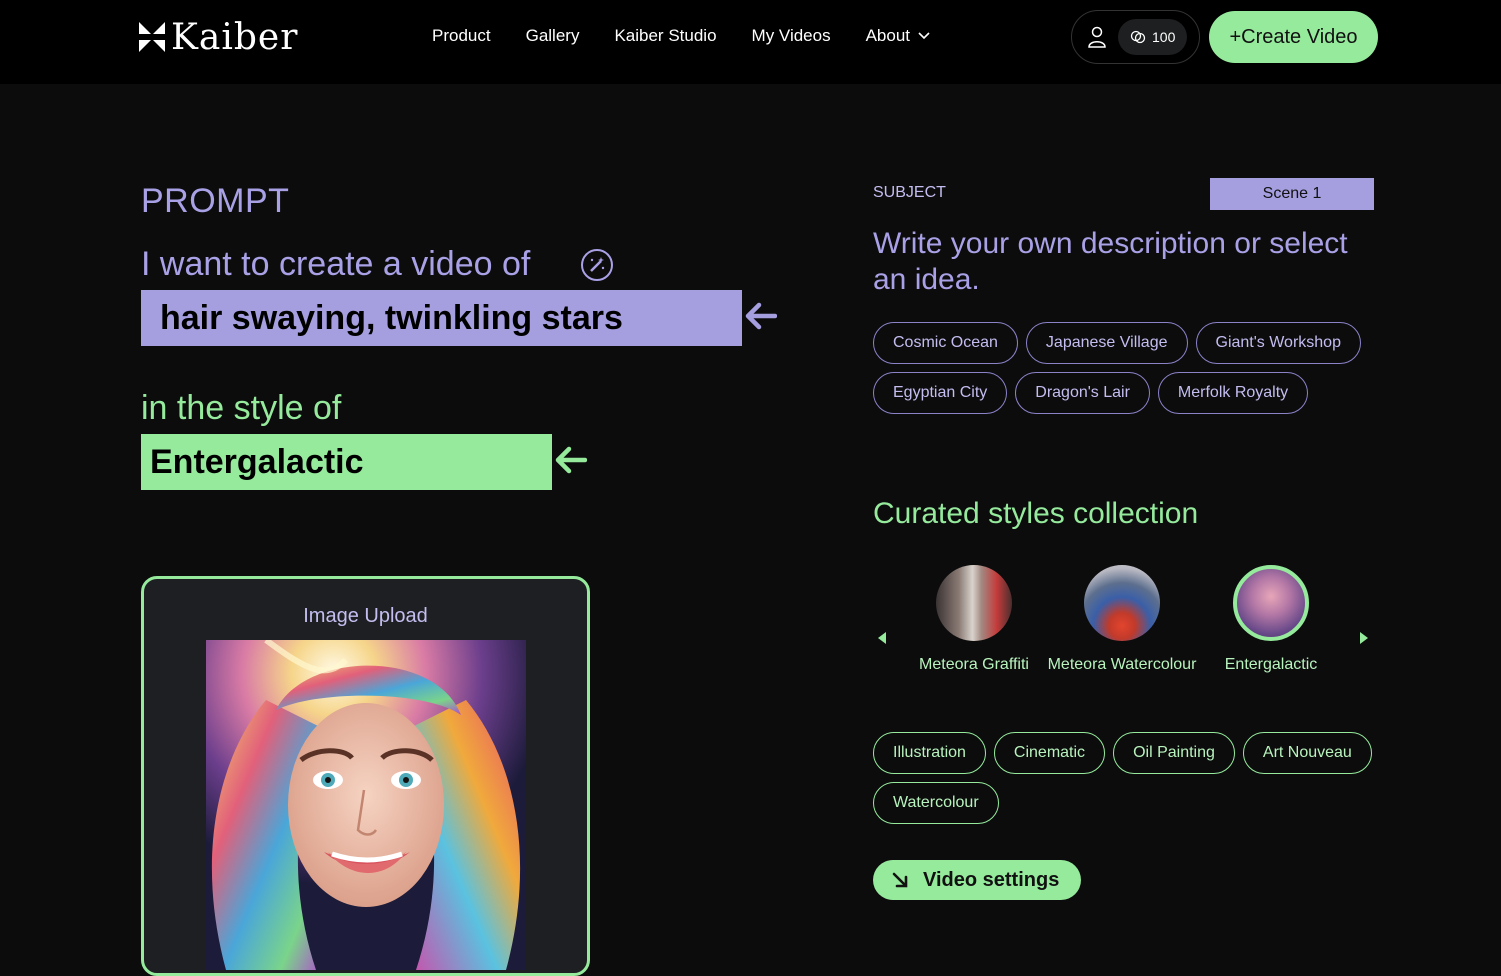 The width and height of the screenshot is (1501, 976). Describe the element at coordinates (1233, 393) in the screenshot. I see `idea-chip: Merfolk Royalty` at that location.